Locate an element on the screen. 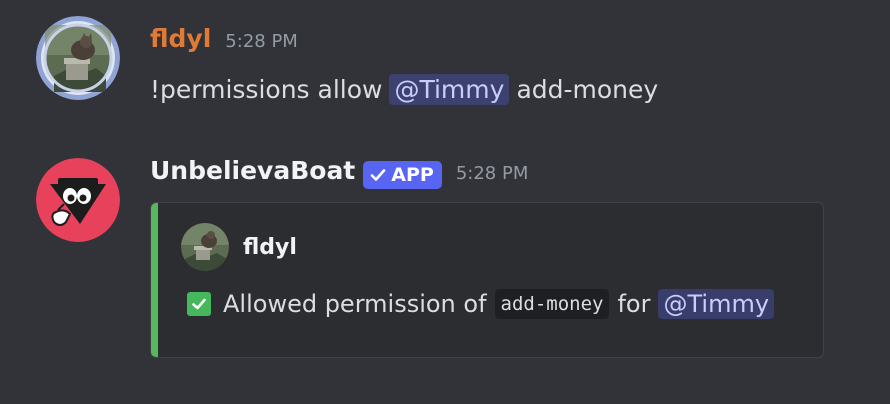 Image resolution: width=890 pixels, height=404 pixels. embed-author-avatar is located at coordinates (205, 247).